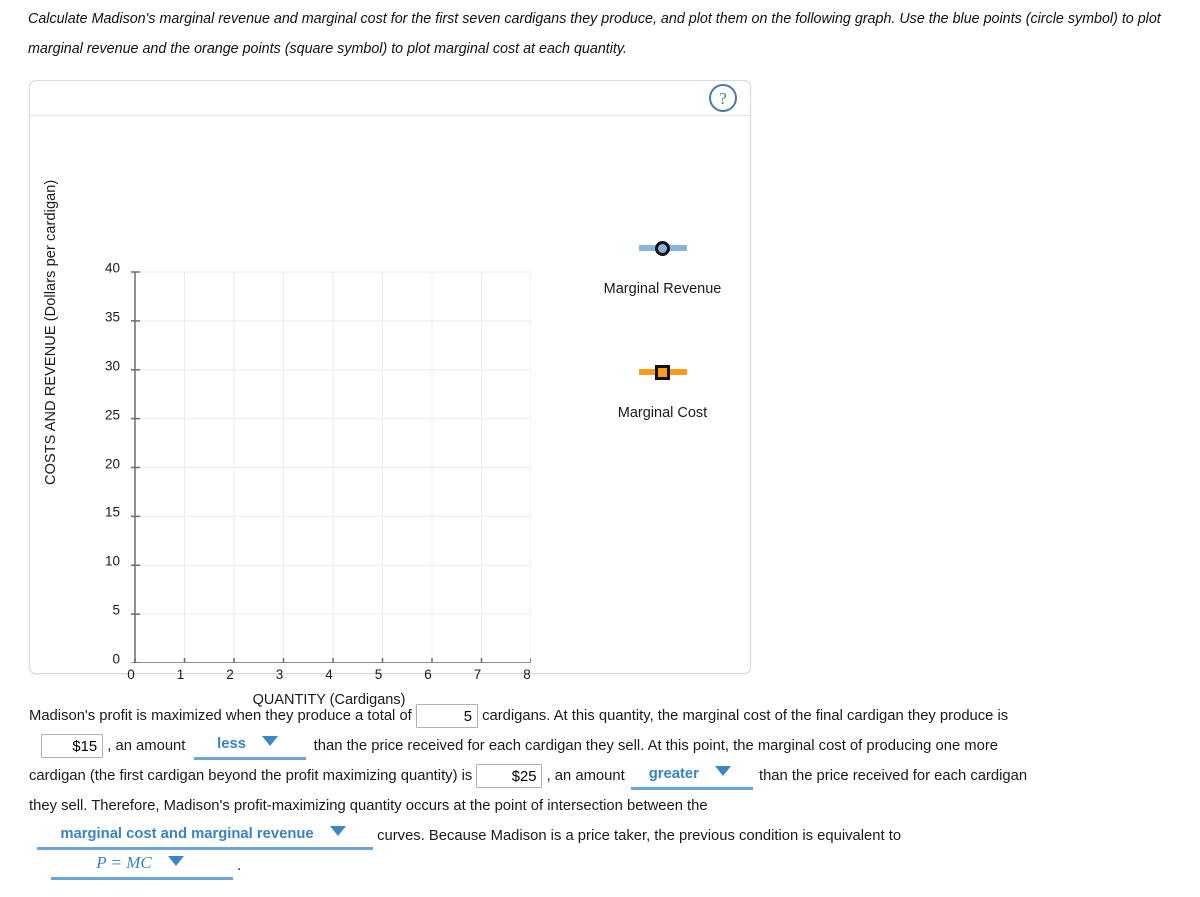 This screenshot has height=897, width=1200. Describe the element at coordinates (723, 98) in the screenshot. I see `help-icon: ?` at that location.